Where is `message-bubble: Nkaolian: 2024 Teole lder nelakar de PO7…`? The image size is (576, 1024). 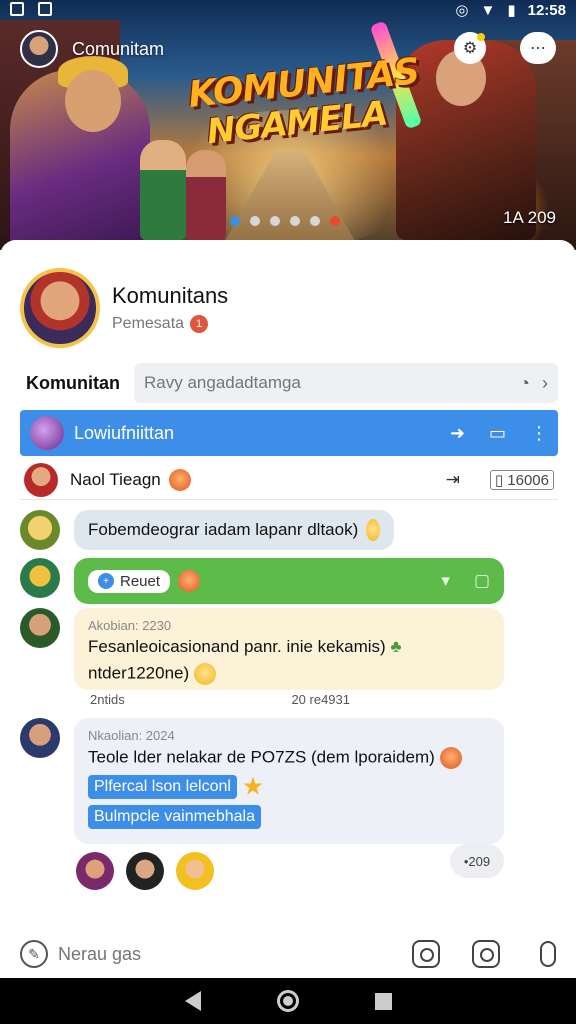 message-bubble: Nkaolian: 2024 Teole lder nelakar de PO7… is located at coordinates (289, 781).